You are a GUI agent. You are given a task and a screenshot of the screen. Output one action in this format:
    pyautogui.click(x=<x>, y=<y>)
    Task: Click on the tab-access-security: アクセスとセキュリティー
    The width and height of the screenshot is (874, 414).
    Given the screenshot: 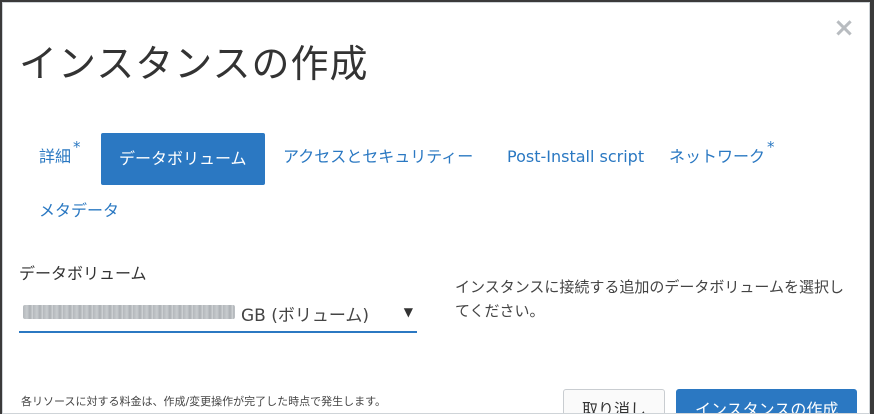 What is the action you would take?
    pyautogui.click(x=378, y=157)
    